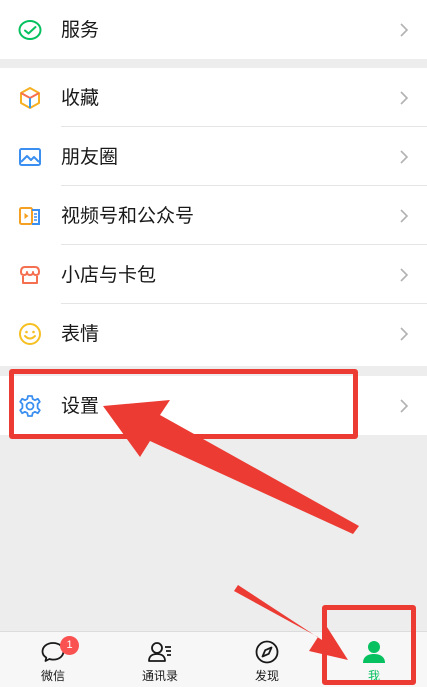 The width and height of the screenshot is (427, 687). What do you see at coordinates (213, 274) in the screenshot?
I see `menu-item-shop: 小店与卡包` at bounding box center [213, 274].